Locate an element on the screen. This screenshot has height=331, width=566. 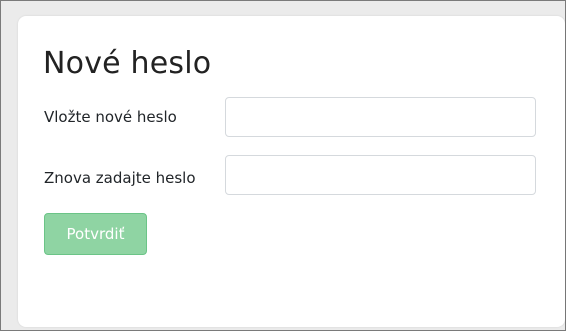
repeat-password-input is located at coordinates (380, 175).